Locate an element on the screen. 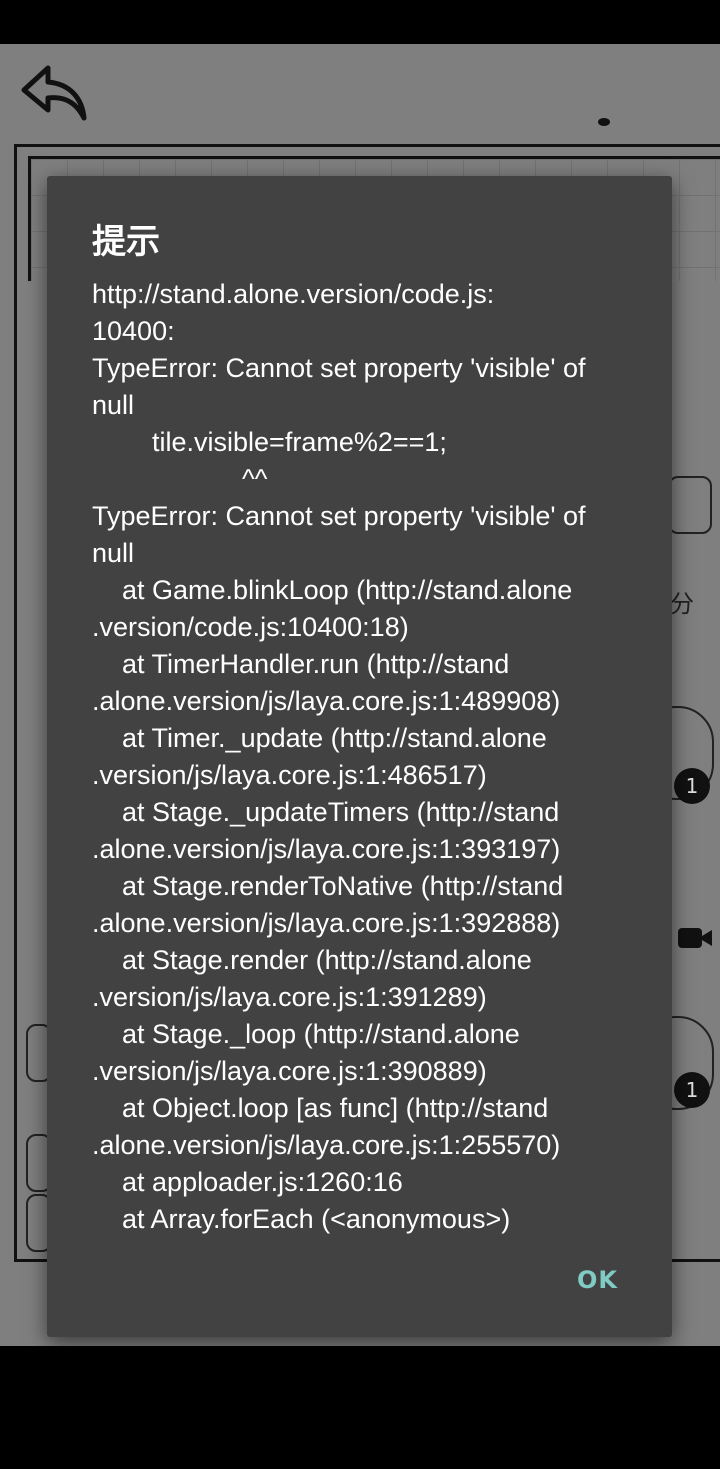 This screenshot has width=720, height=1469. navigation-bar is located at coordinates (360, 1407).